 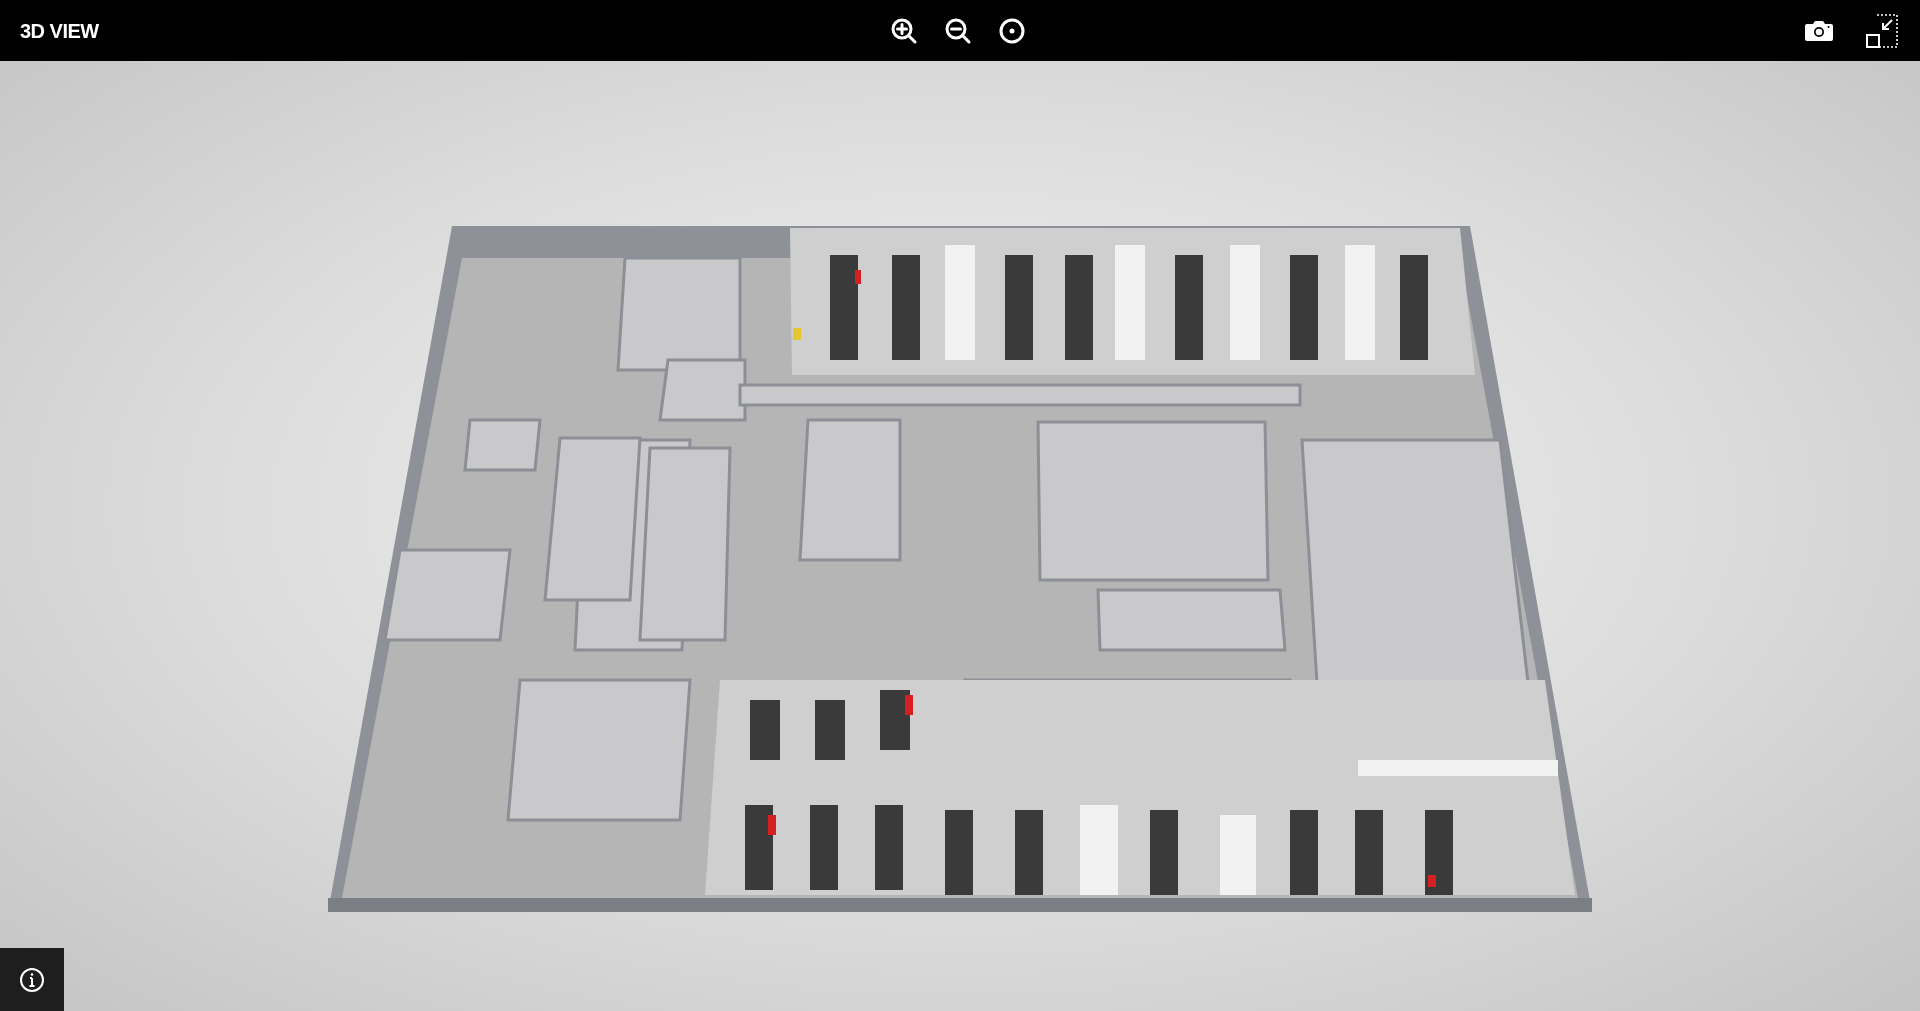 I want to click on exit-fullscreen-button, so click(x=1882, y=30).